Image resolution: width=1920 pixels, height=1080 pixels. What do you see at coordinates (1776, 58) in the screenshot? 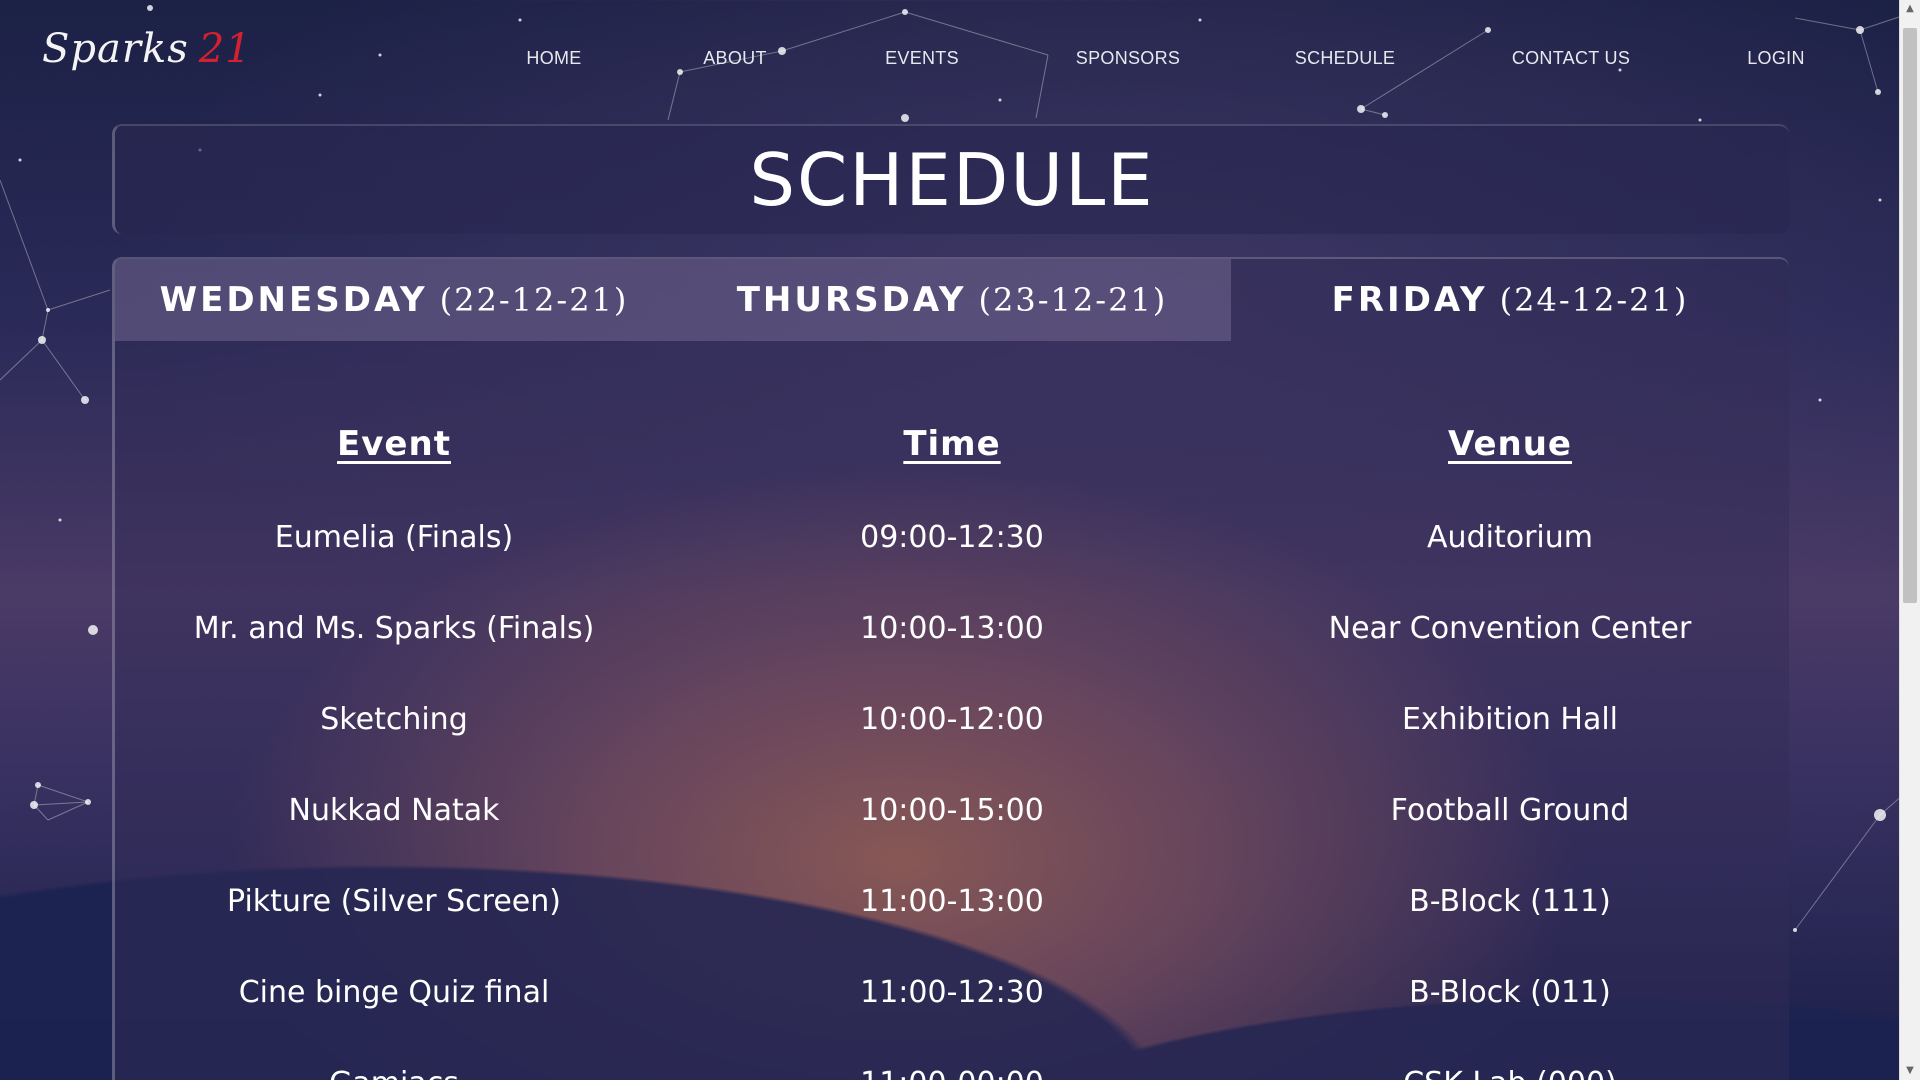
I see `nav-login: LOGIN` at bounding box center [1776, 58].